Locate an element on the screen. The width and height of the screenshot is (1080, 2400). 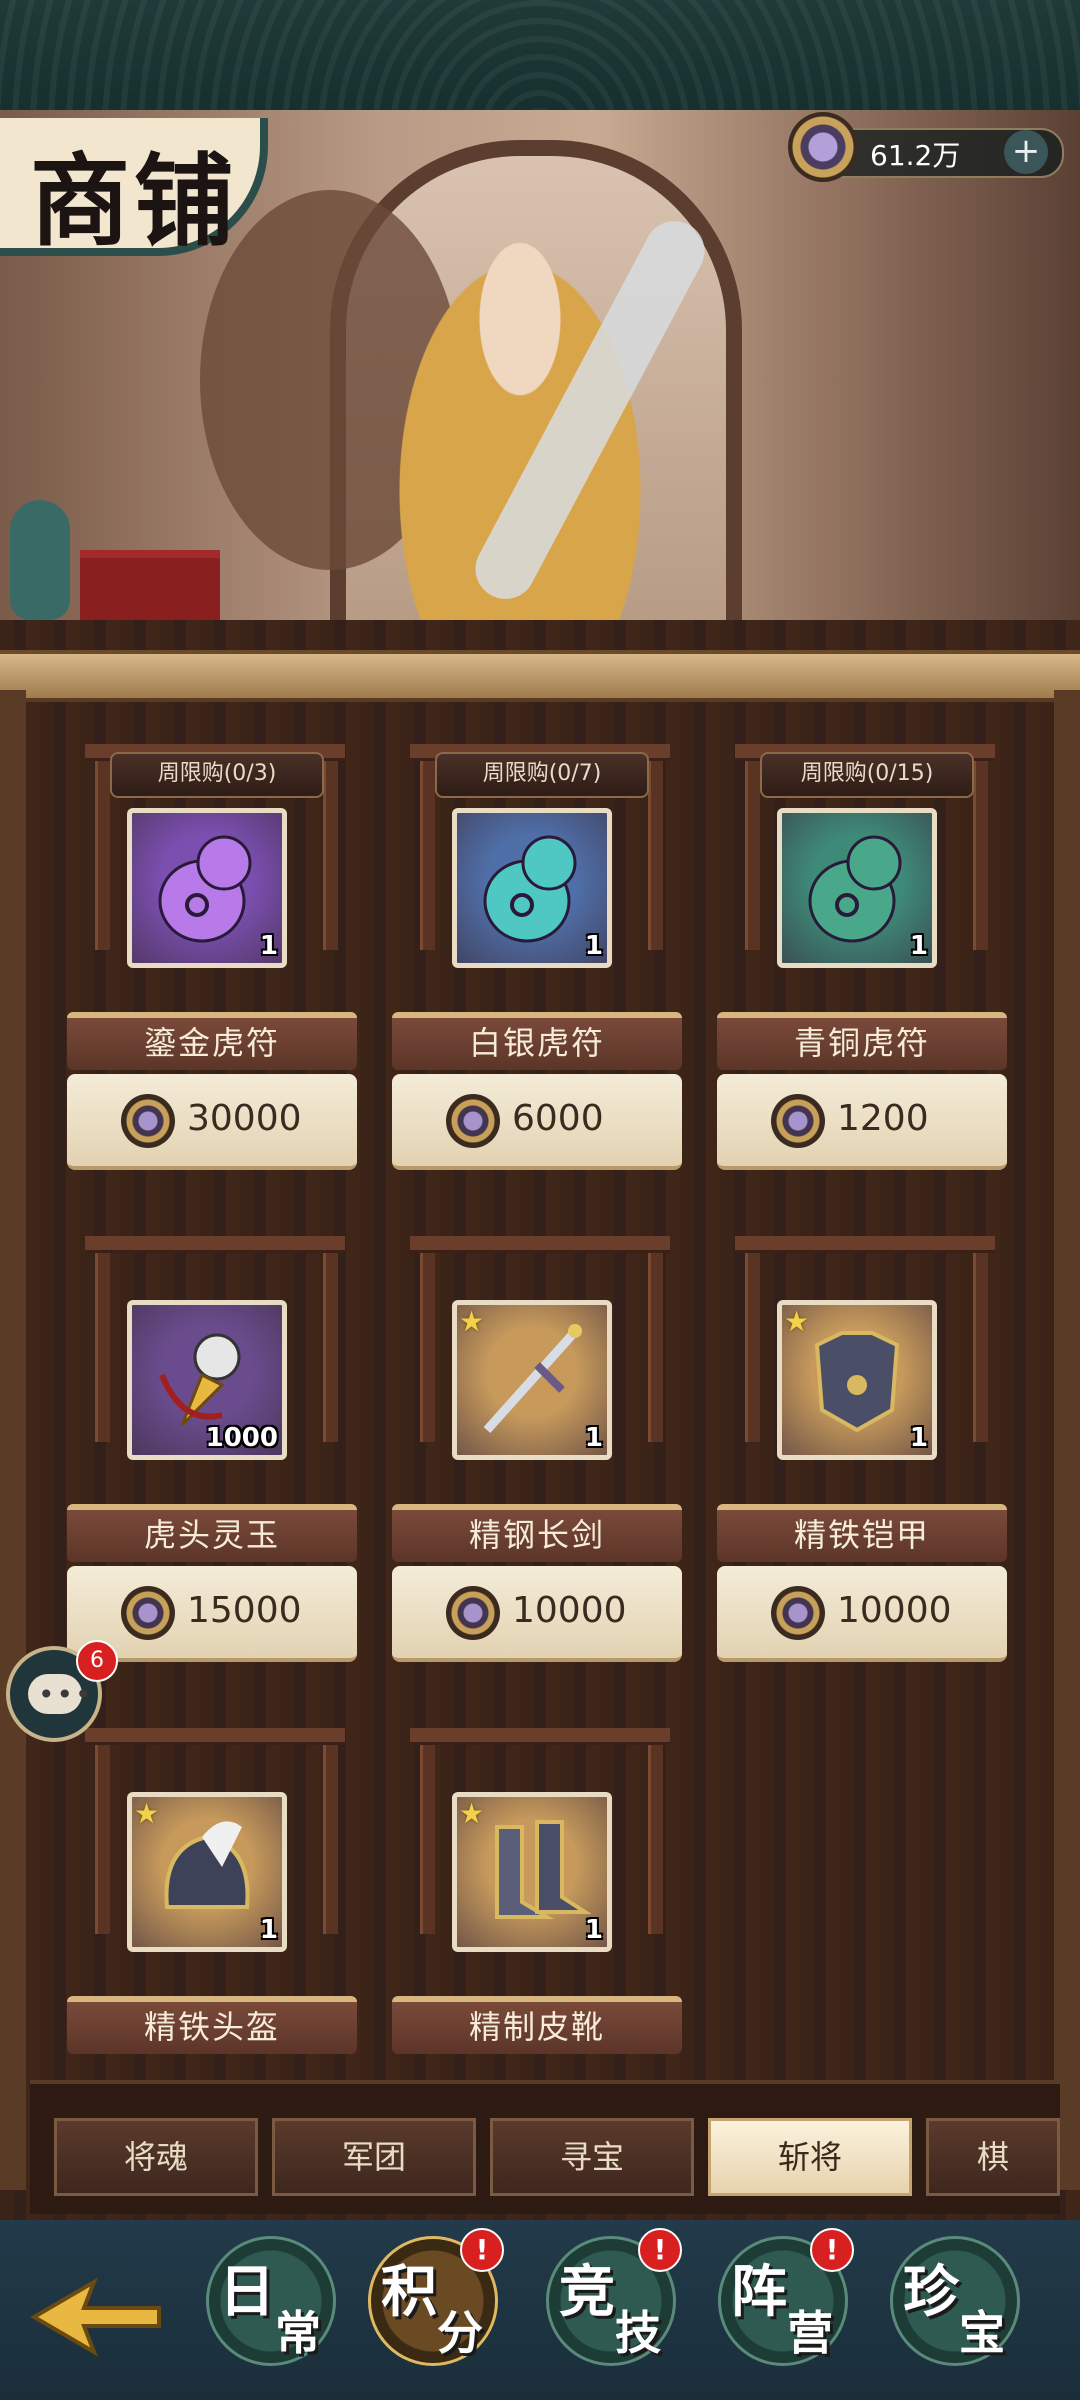
chat-unread-badge: 6 is located at coordinates (97, 1661).